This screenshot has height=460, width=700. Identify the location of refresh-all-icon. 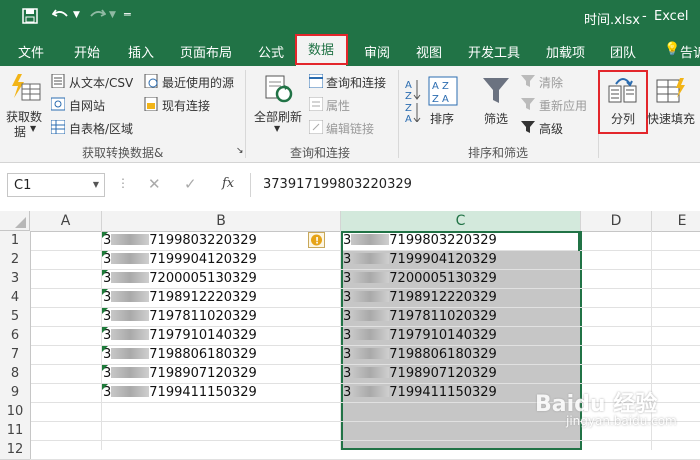
(278, 89).